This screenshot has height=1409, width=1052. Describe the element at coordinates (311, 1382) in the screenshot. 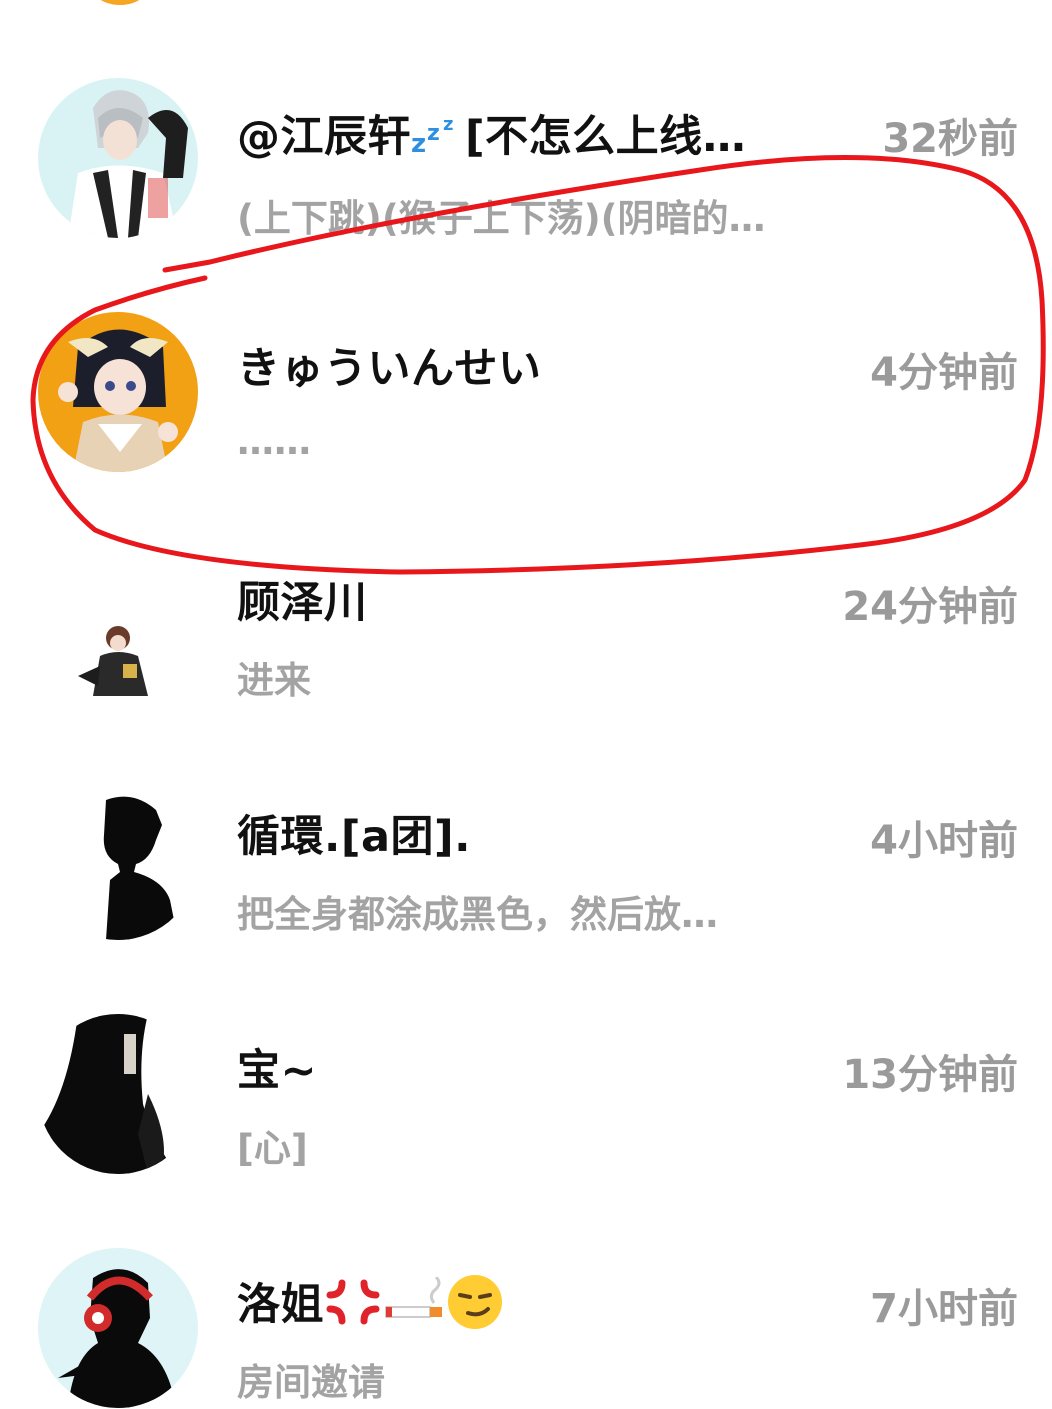

I see `chat-preview: 房间邀请` at that location.